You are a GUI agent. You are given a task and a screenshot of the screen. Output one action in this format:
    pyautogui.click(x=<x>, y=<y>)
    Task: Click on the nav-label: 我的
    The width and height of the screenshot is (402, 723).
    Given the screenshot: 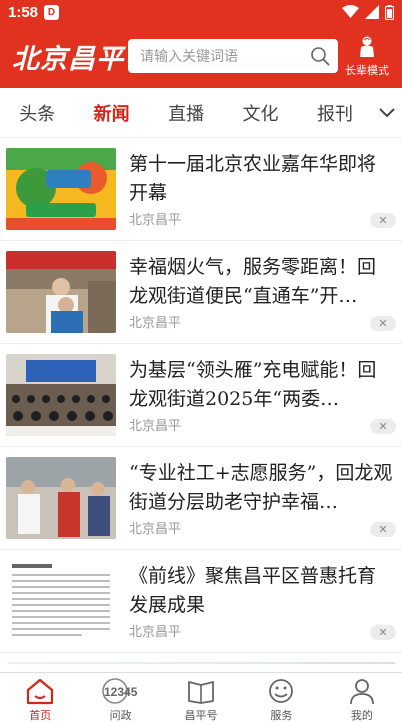 What is the action you would take?
    pyautogui.click(x=361, y=715)
    